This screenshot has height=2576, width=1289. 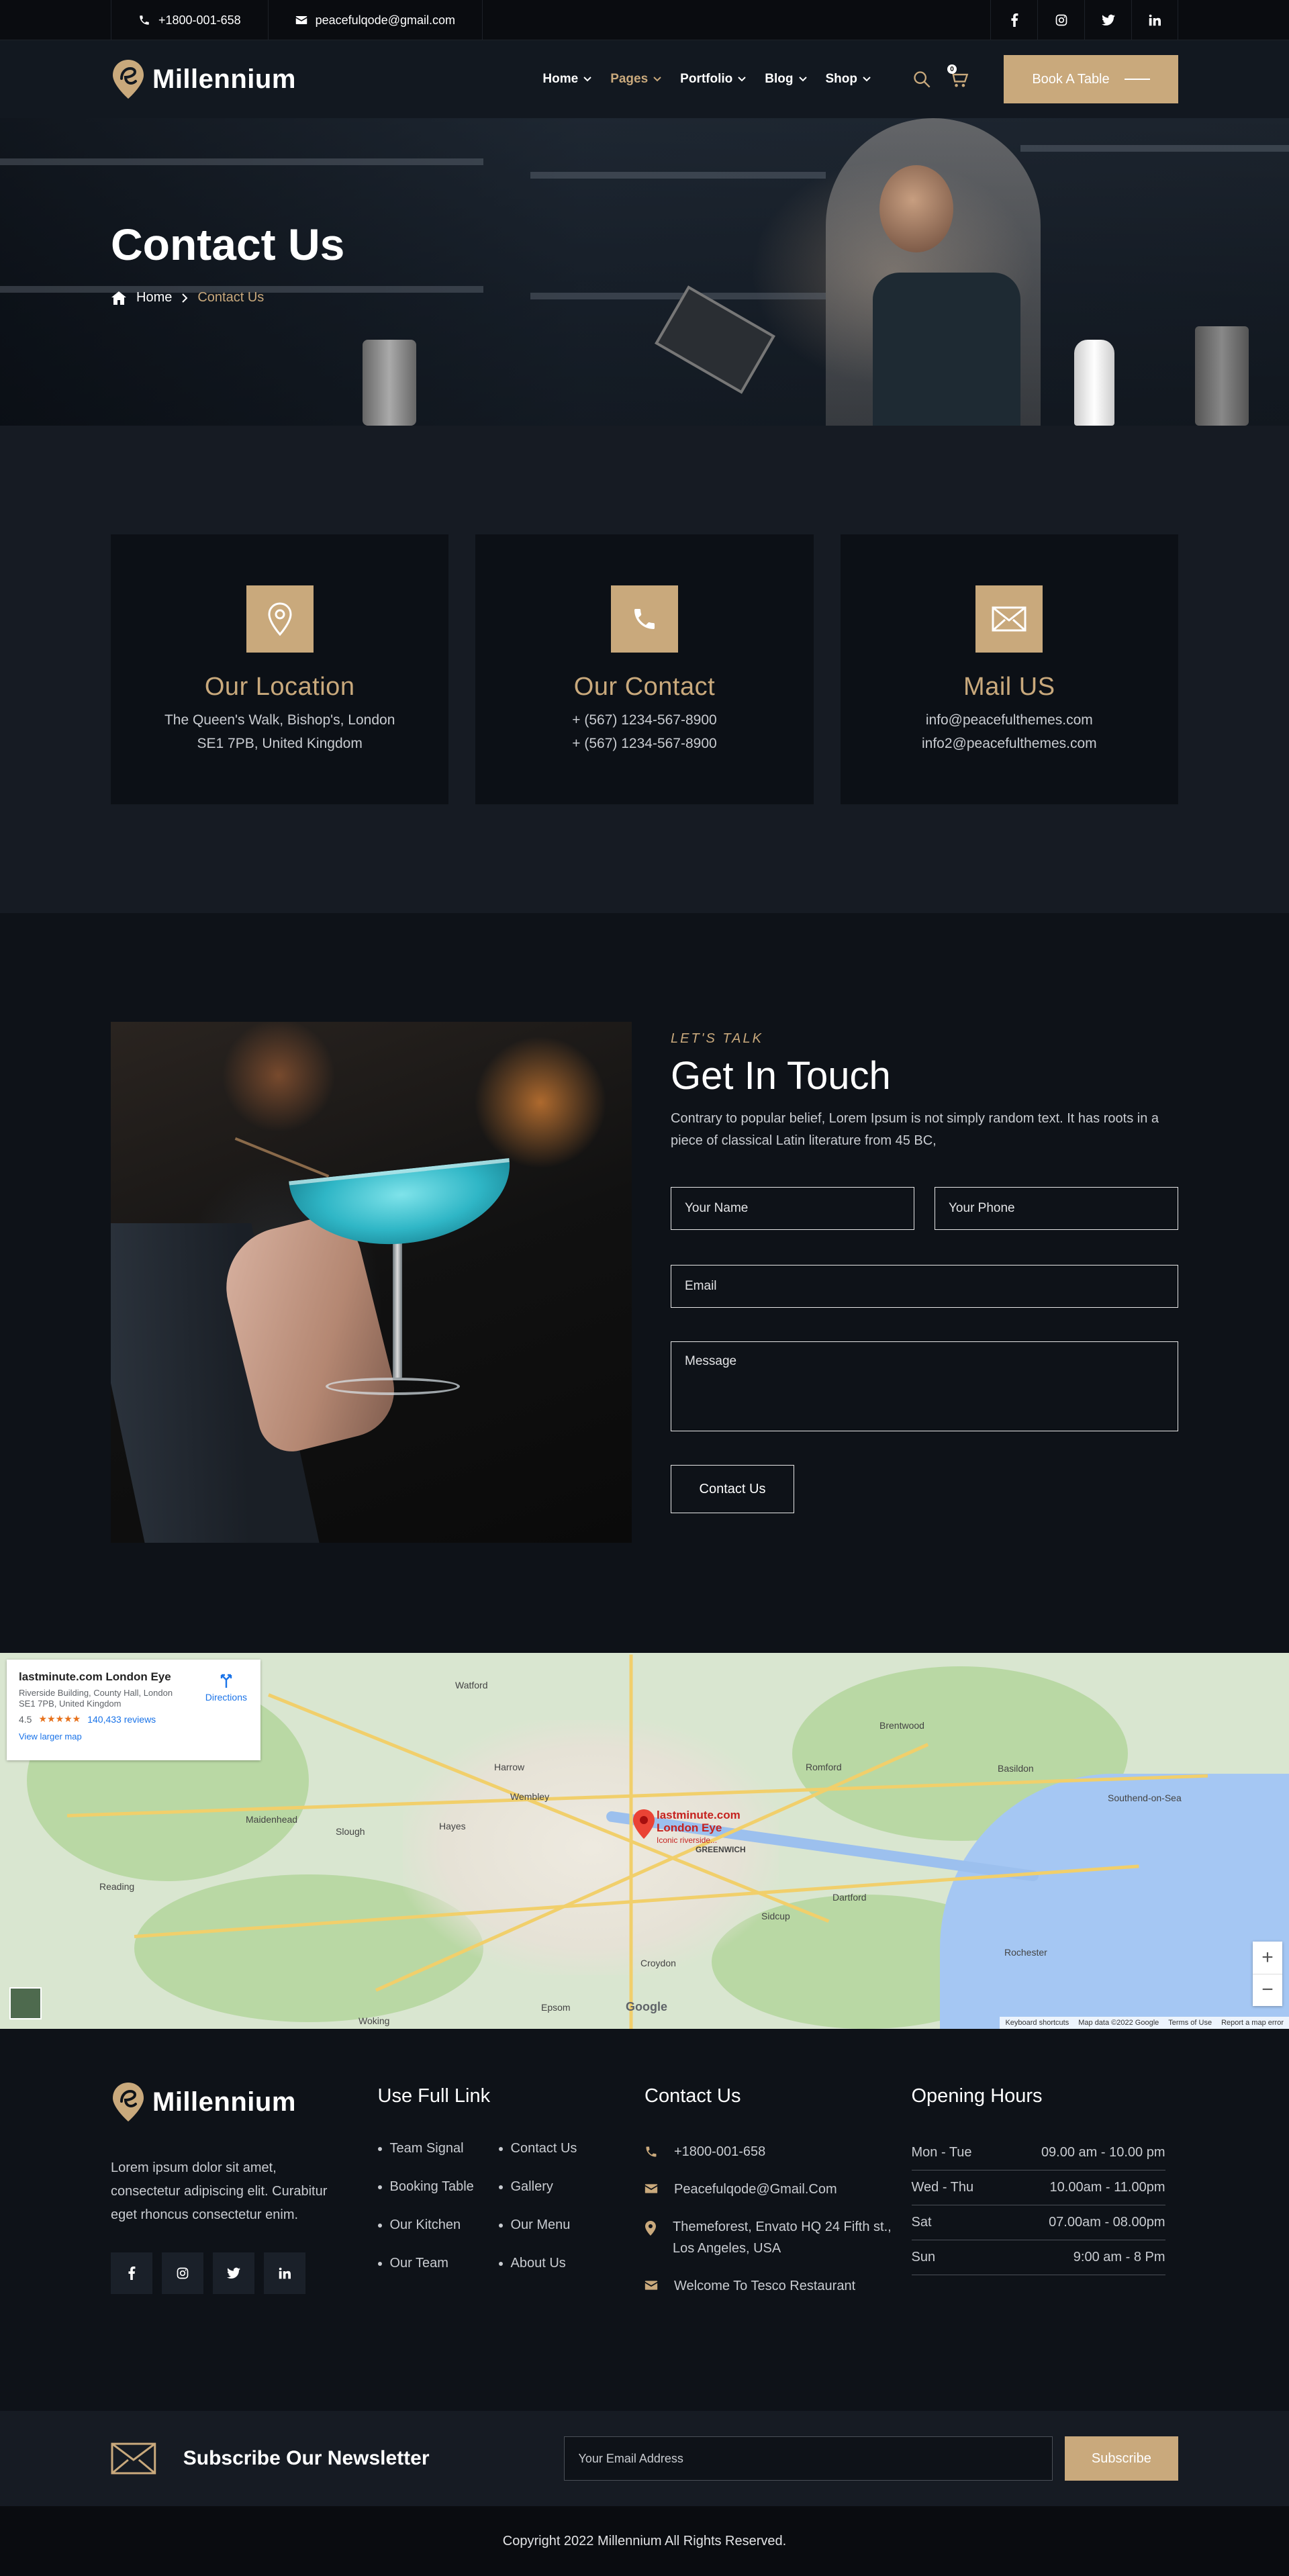 What do you see at coordinates (958, 76) in the screenshot?
I see `cart-icon: 0` at bounding box center [958, 76].